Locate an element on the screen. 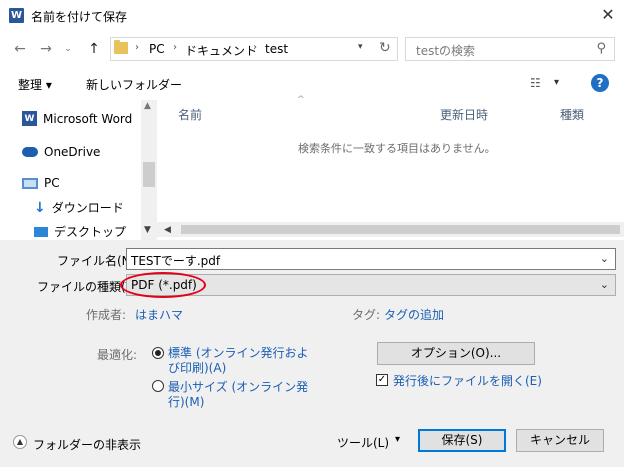  refresh-icon: ↻ is located at coordinates (385, 48).